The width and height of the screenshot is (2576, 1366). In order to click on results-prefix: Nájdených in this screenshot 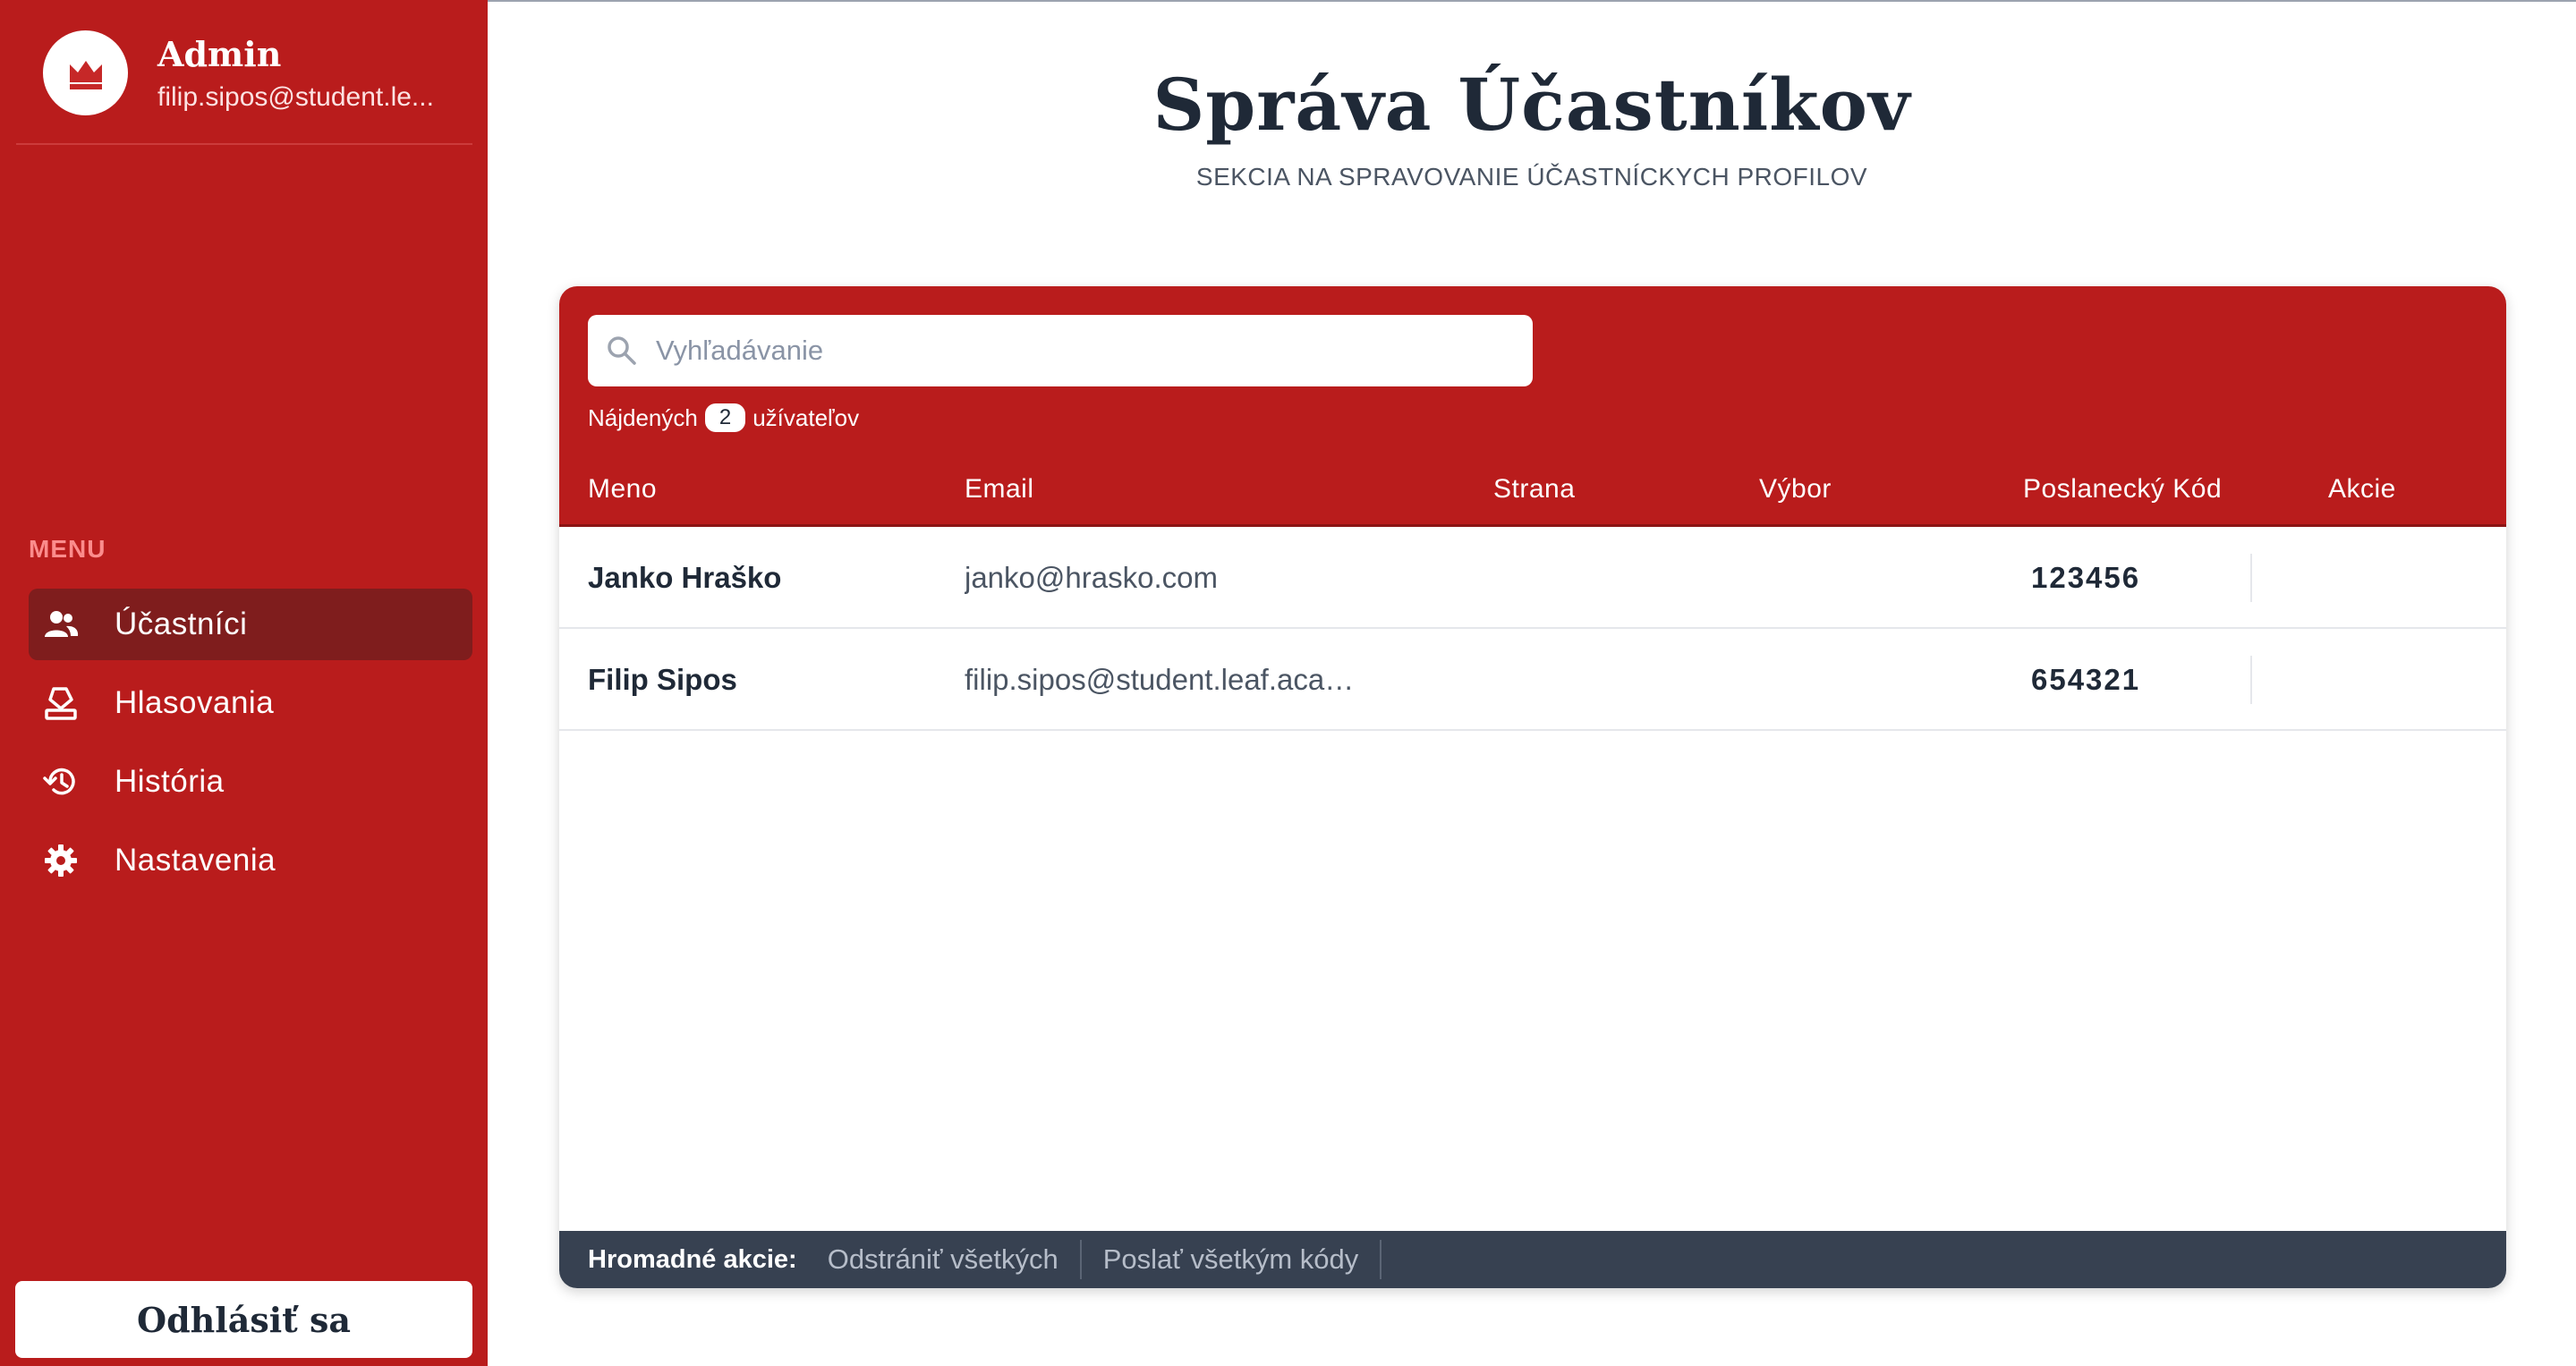, I will do `click(643, 417)`.